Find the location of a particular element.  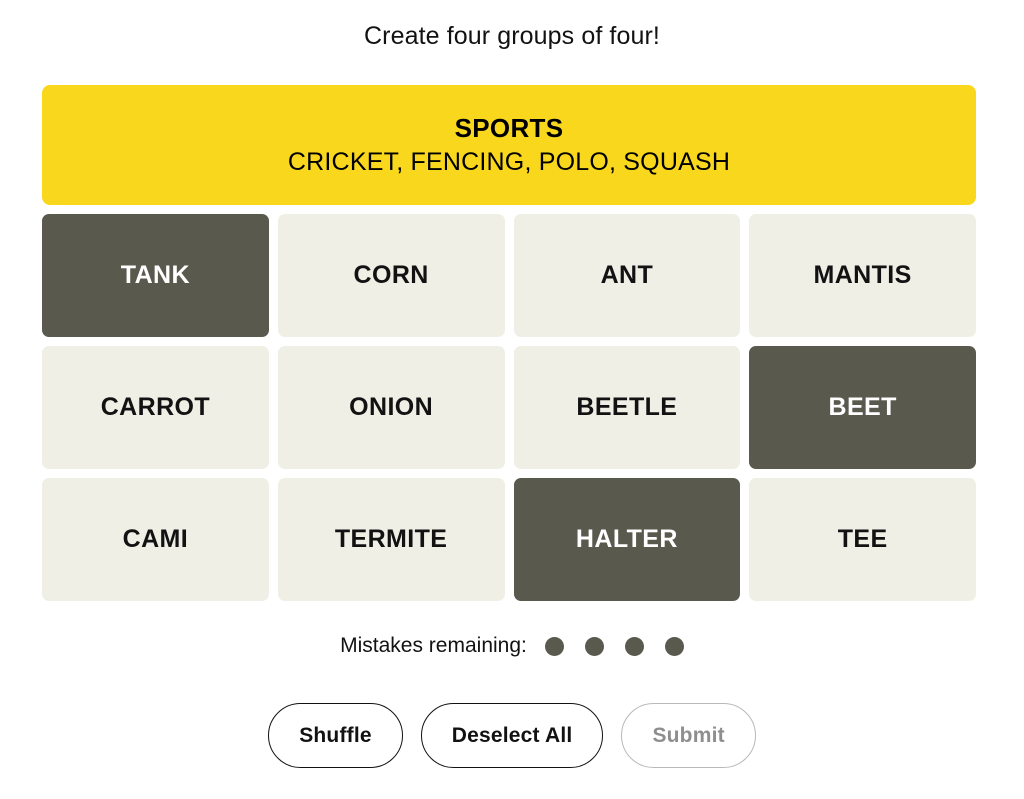

tile-tee: TEE is located at coordinates (862, 539).